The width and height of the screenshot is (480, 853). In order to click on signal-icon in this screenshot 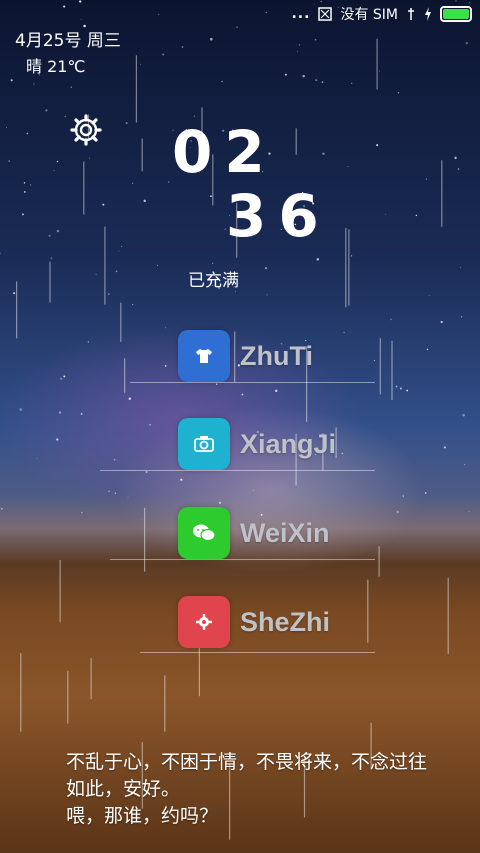, I will do `click(411, 14)`.